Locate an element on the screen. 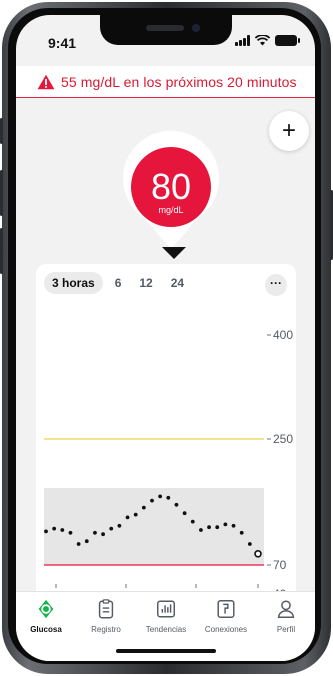 This screenshot has width=333, height=676. glucose-reading: 80 mg/dL is located at coordinates (171, 189).